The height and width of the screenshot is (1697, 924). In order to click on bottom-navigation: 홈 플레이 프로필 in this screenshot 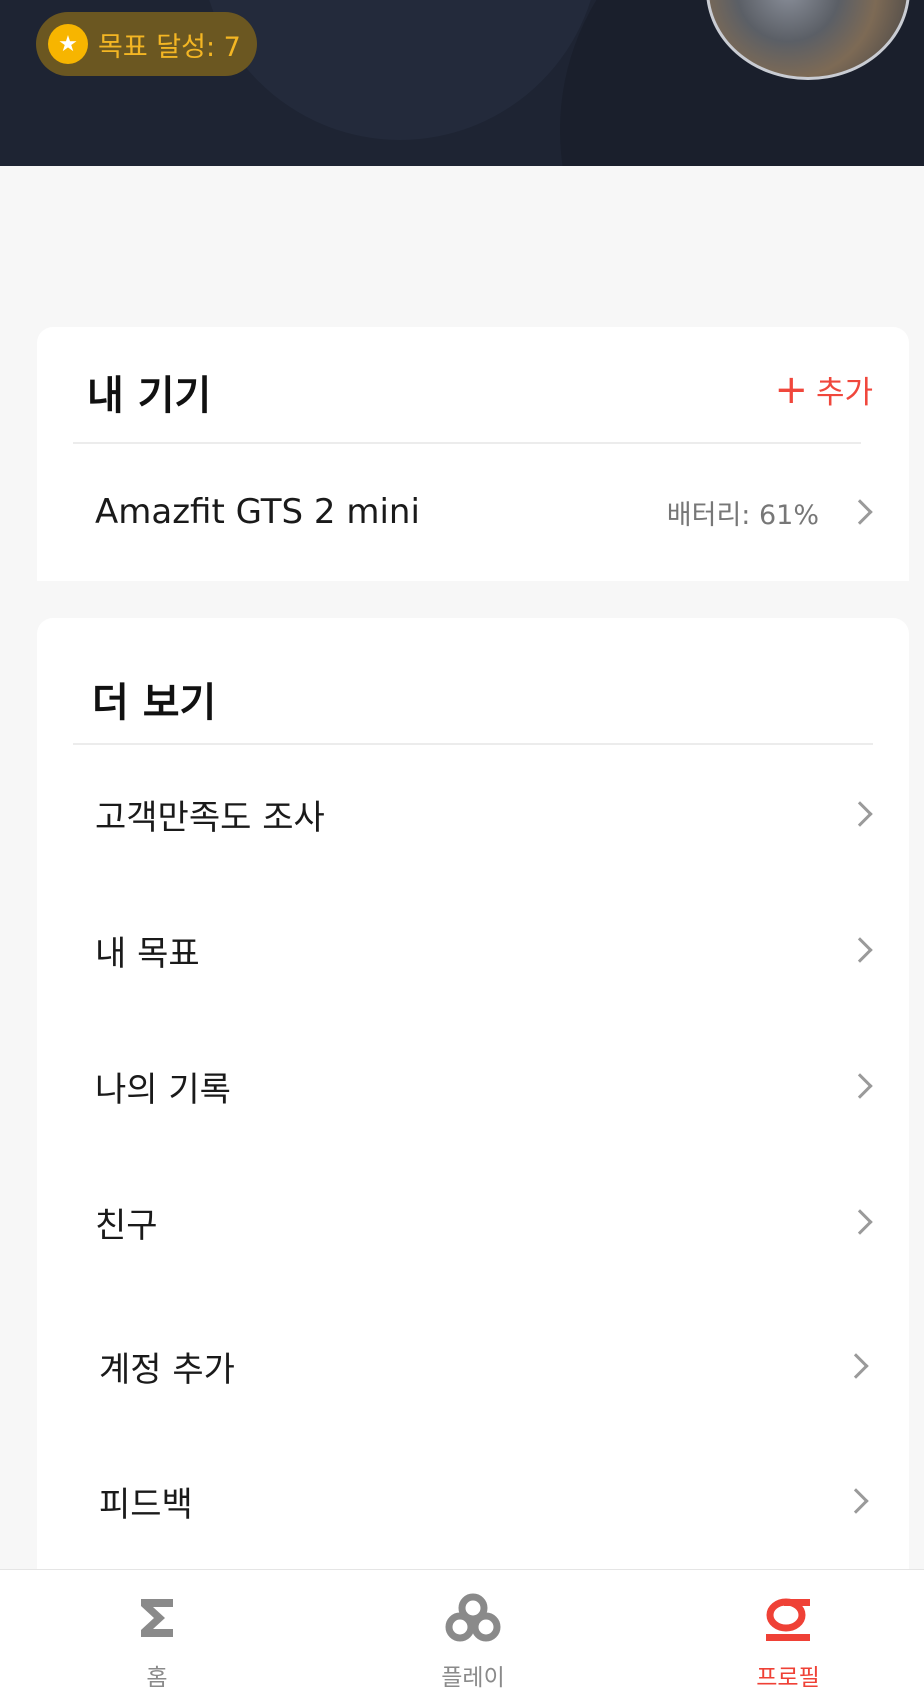, I will do `click(462, 1633)`.